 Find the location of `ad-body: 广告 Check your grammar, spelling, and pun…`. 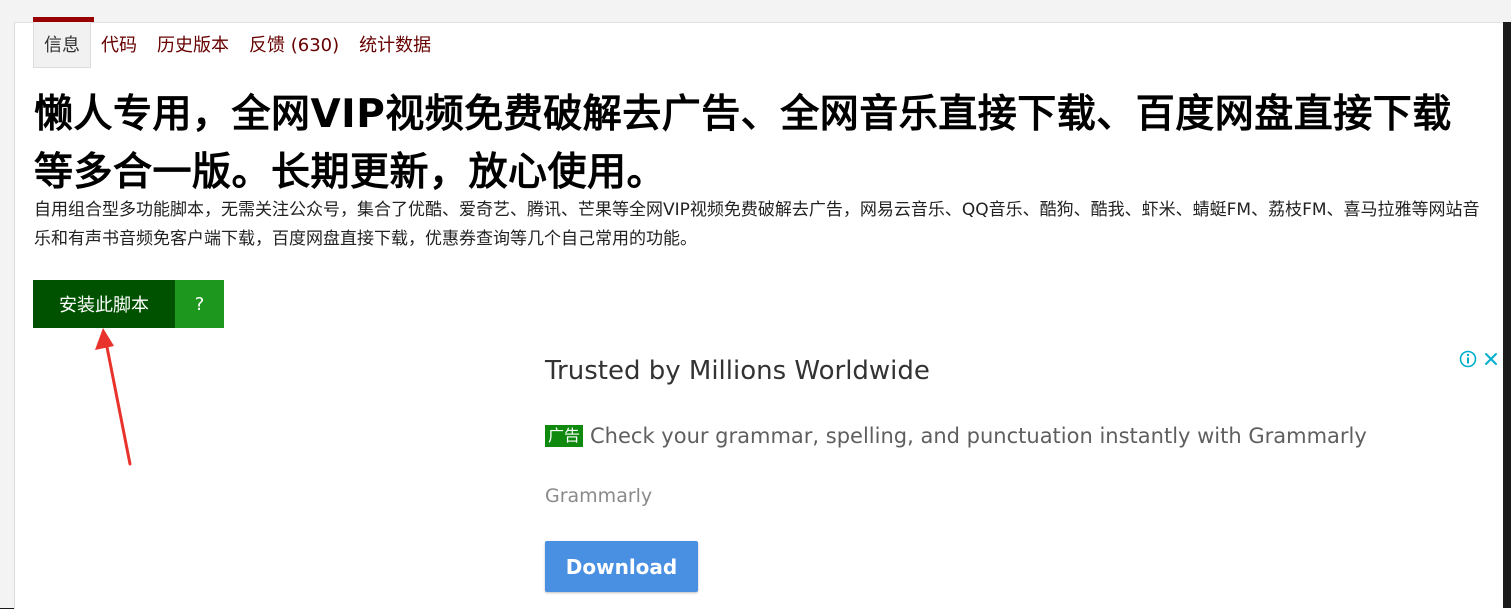

ad-body: 广告 Check your grammar, spelling, and pun… is located at coordinates (956, 436).